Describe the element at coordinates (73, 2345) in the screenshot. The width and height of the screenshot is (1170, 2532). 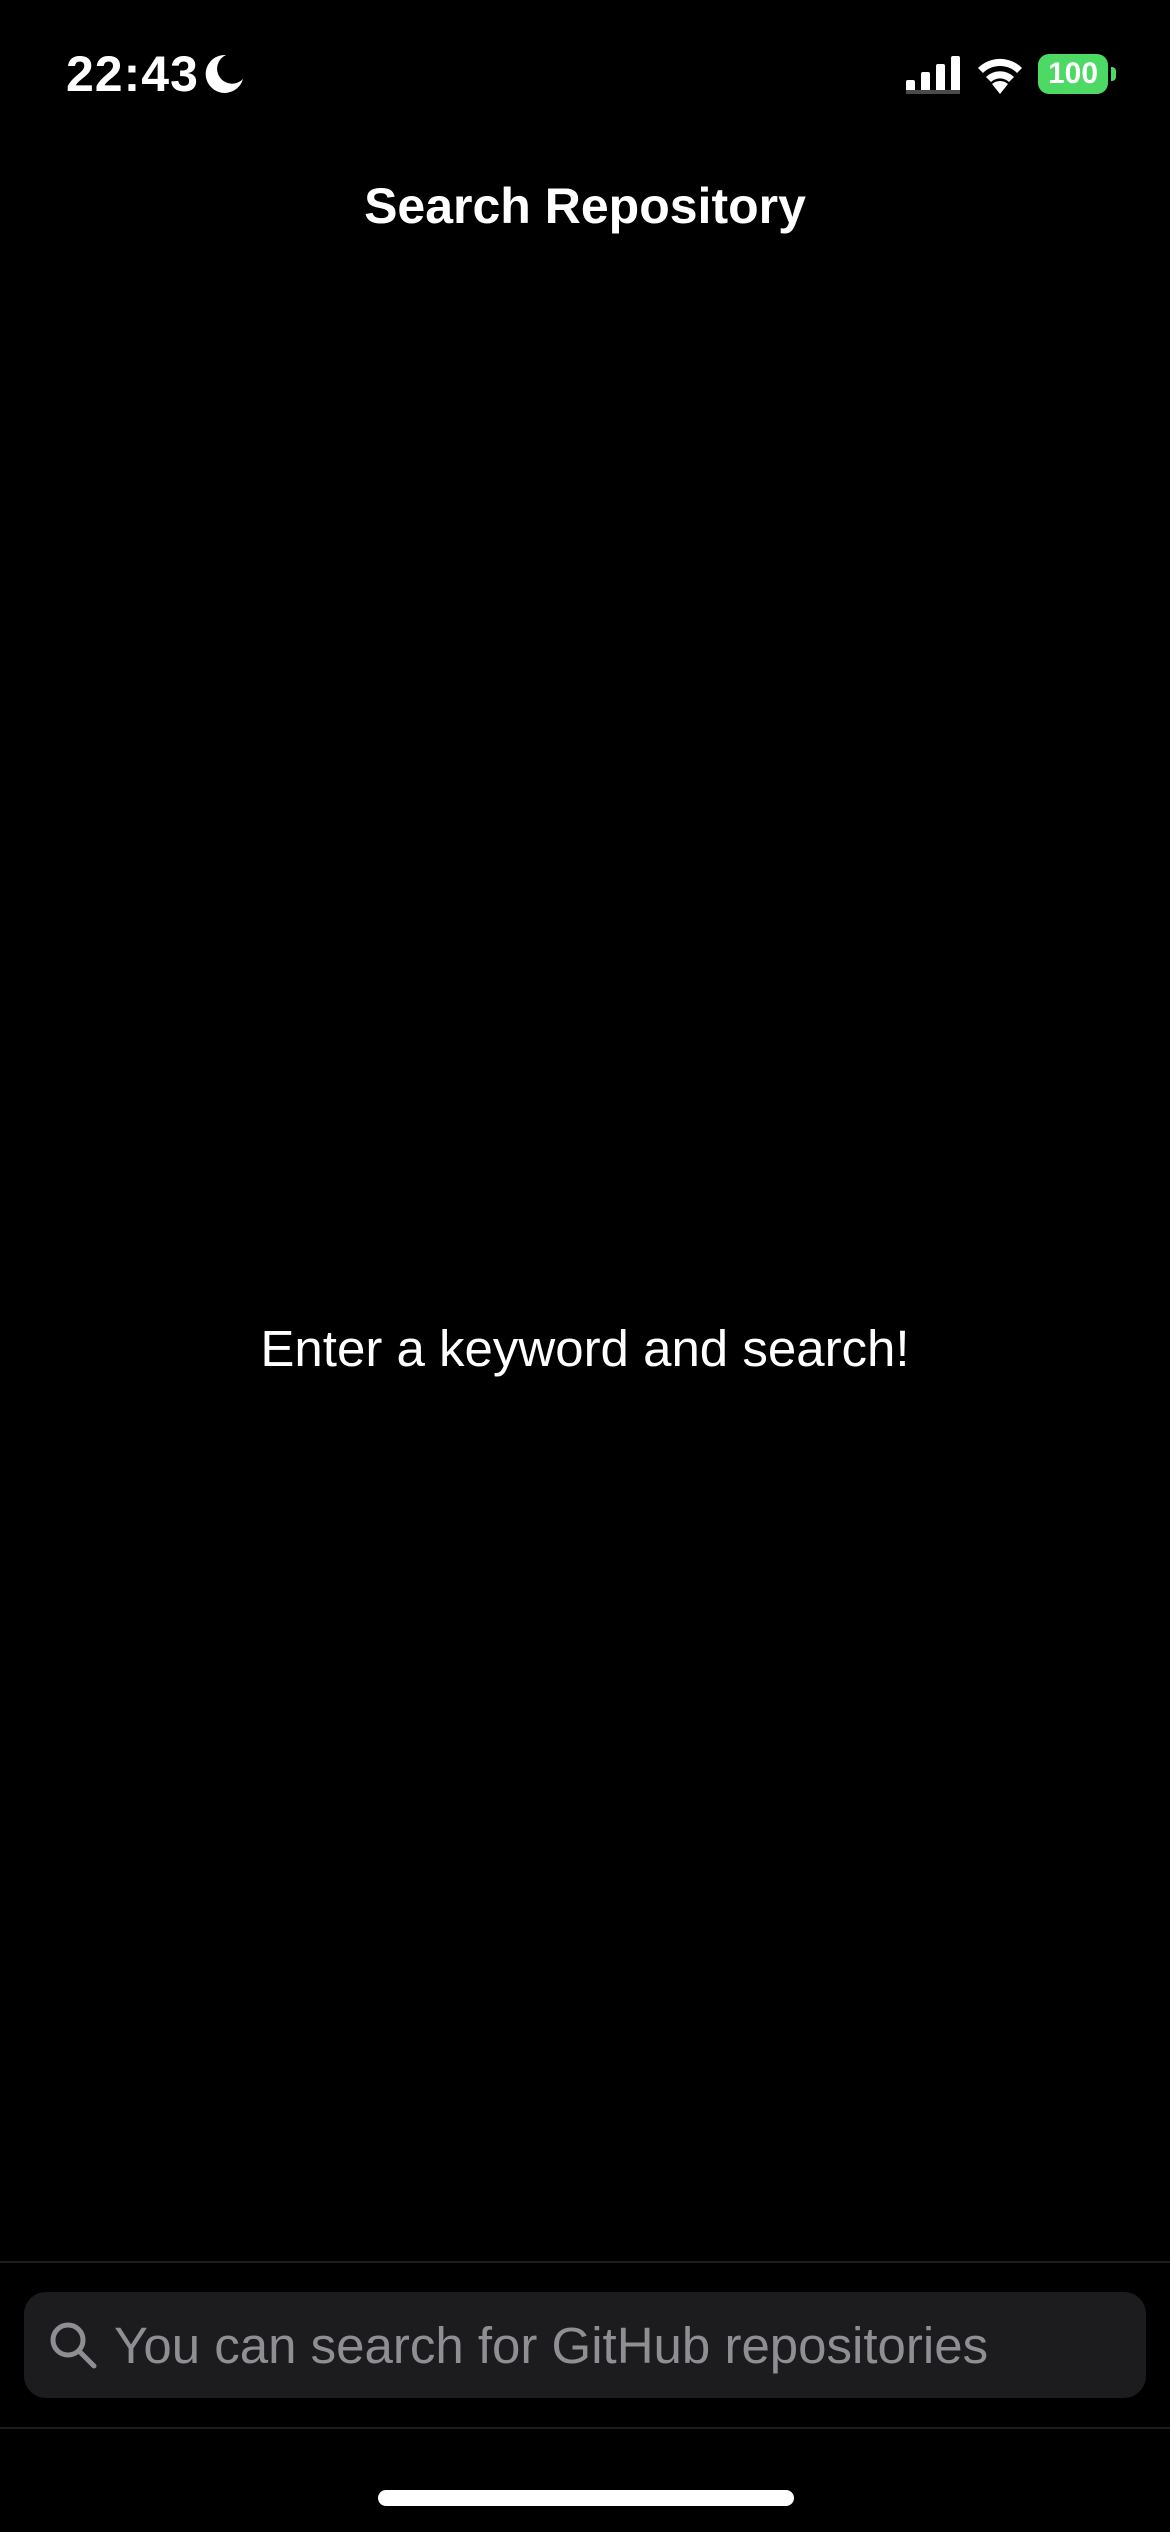
I see `search-icon` at that location.